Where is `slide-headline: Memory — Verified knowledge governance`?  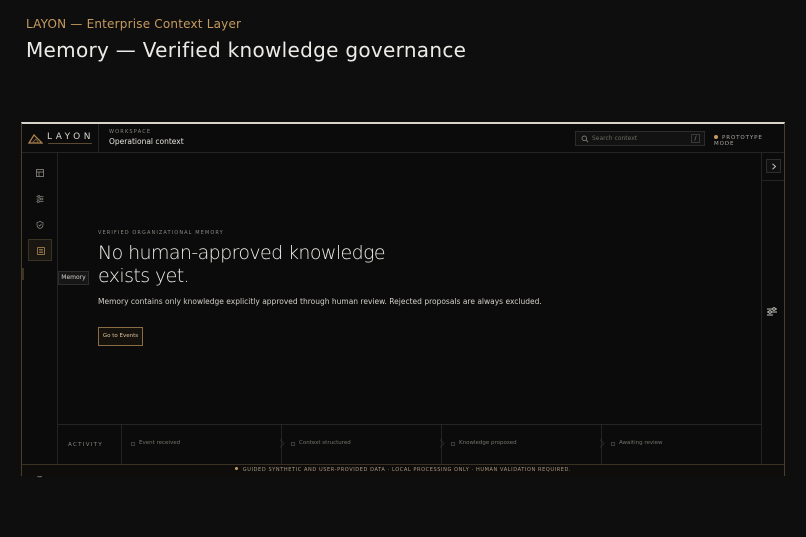
slide-headline: Memory — Verified knowledge governance is located at coordinates (246, 50).